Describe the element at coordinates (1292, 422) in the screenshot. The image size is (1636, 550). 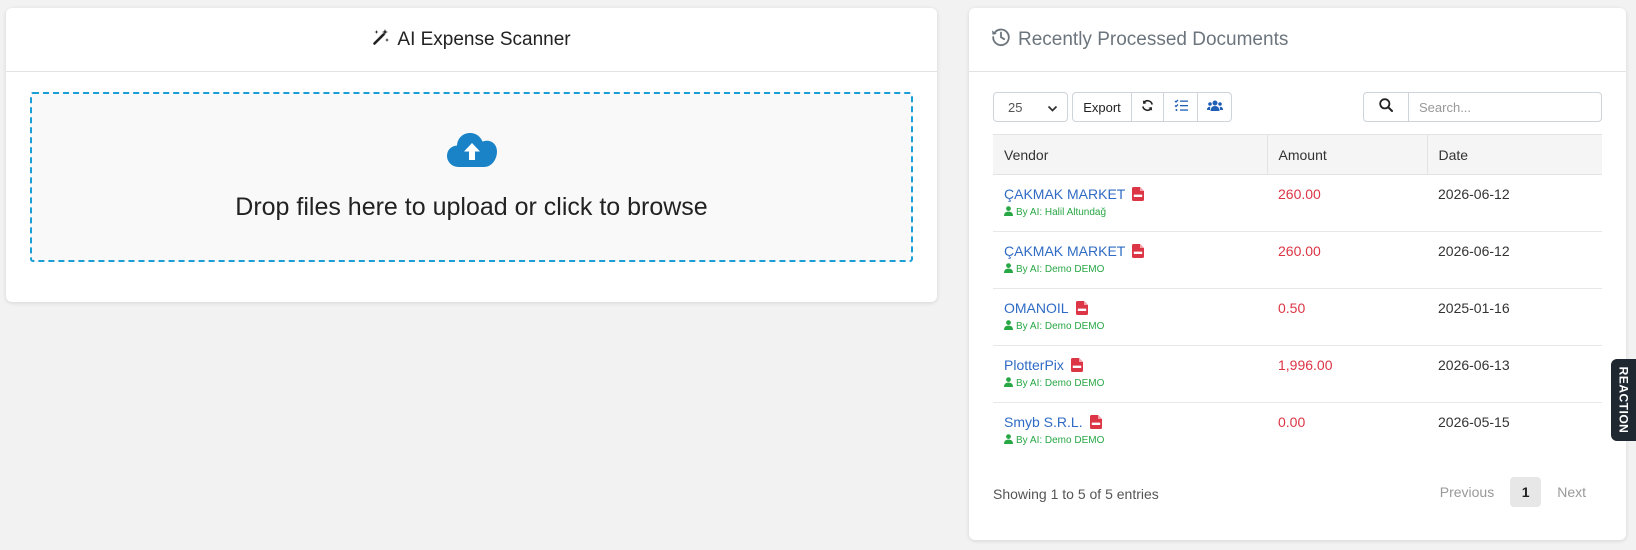
I see `amount-cell: 0.00` at that location.